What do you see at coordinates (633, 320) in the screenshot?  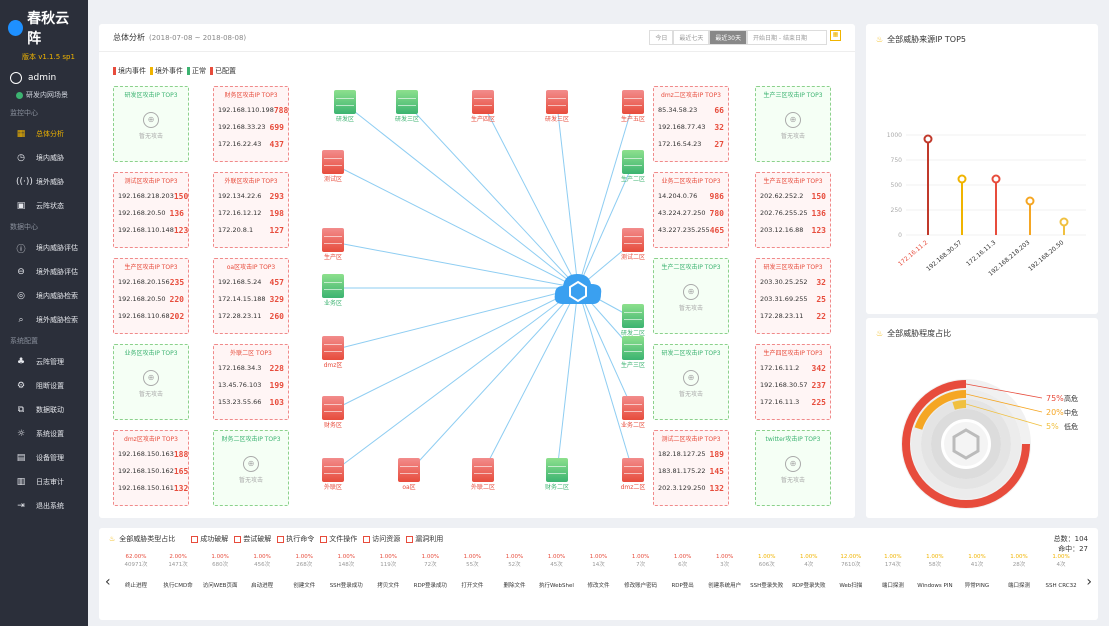 I see `zone-node: 研发二区` at bounding box center [633, 320].